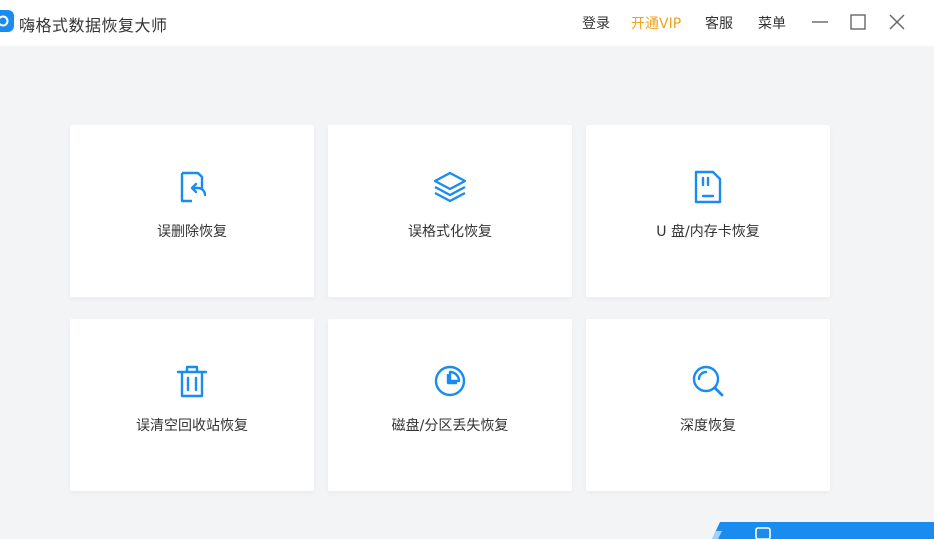 The height and width of the screenshot is (539, 934). I want to click on maximize-button, so click(858, 22).